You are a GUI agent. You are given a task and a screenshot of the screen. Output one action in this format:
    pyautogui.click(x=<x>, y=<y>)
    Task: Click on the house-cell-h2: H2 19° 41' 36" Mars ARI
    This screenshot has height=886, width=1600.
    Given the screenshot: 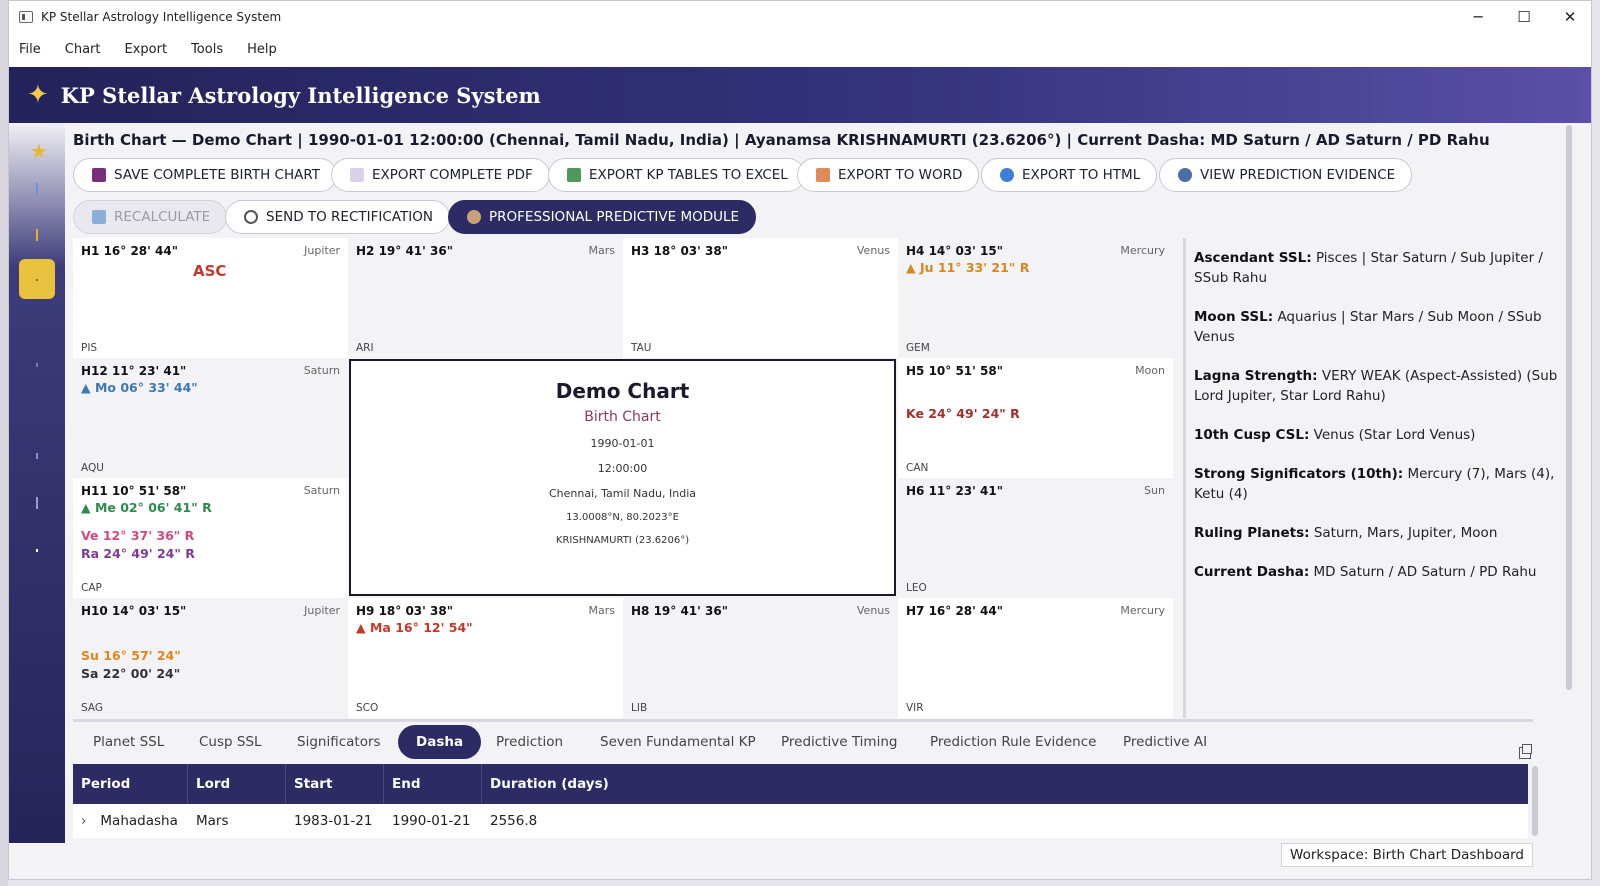 What is the action you would take?
    pyautogui.click(x=485, y=298)
    